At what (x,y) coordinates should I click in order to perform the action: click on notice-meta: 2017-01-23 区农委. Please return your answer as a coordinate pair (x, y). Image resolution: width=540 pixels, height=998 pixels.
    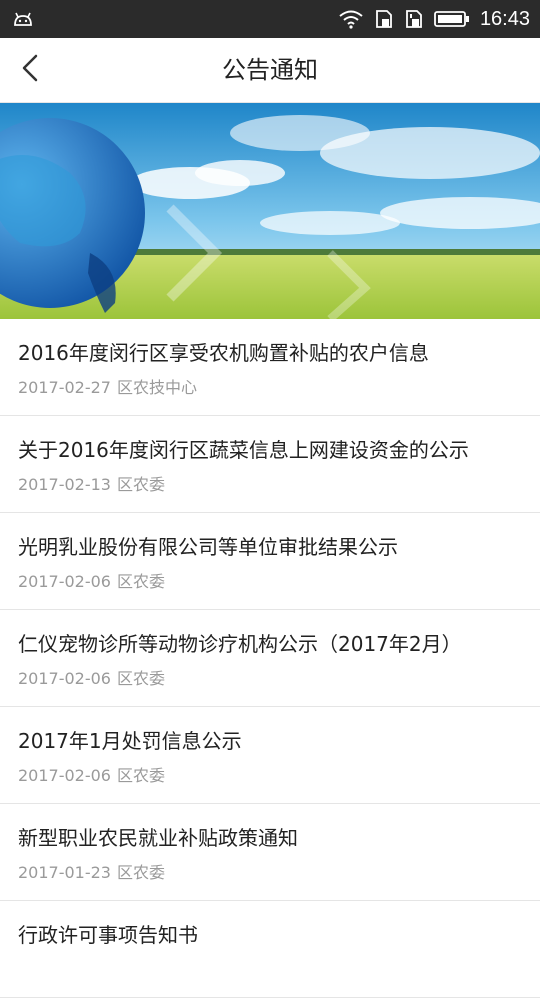
    Looking at the image, I should click on (91, 873).